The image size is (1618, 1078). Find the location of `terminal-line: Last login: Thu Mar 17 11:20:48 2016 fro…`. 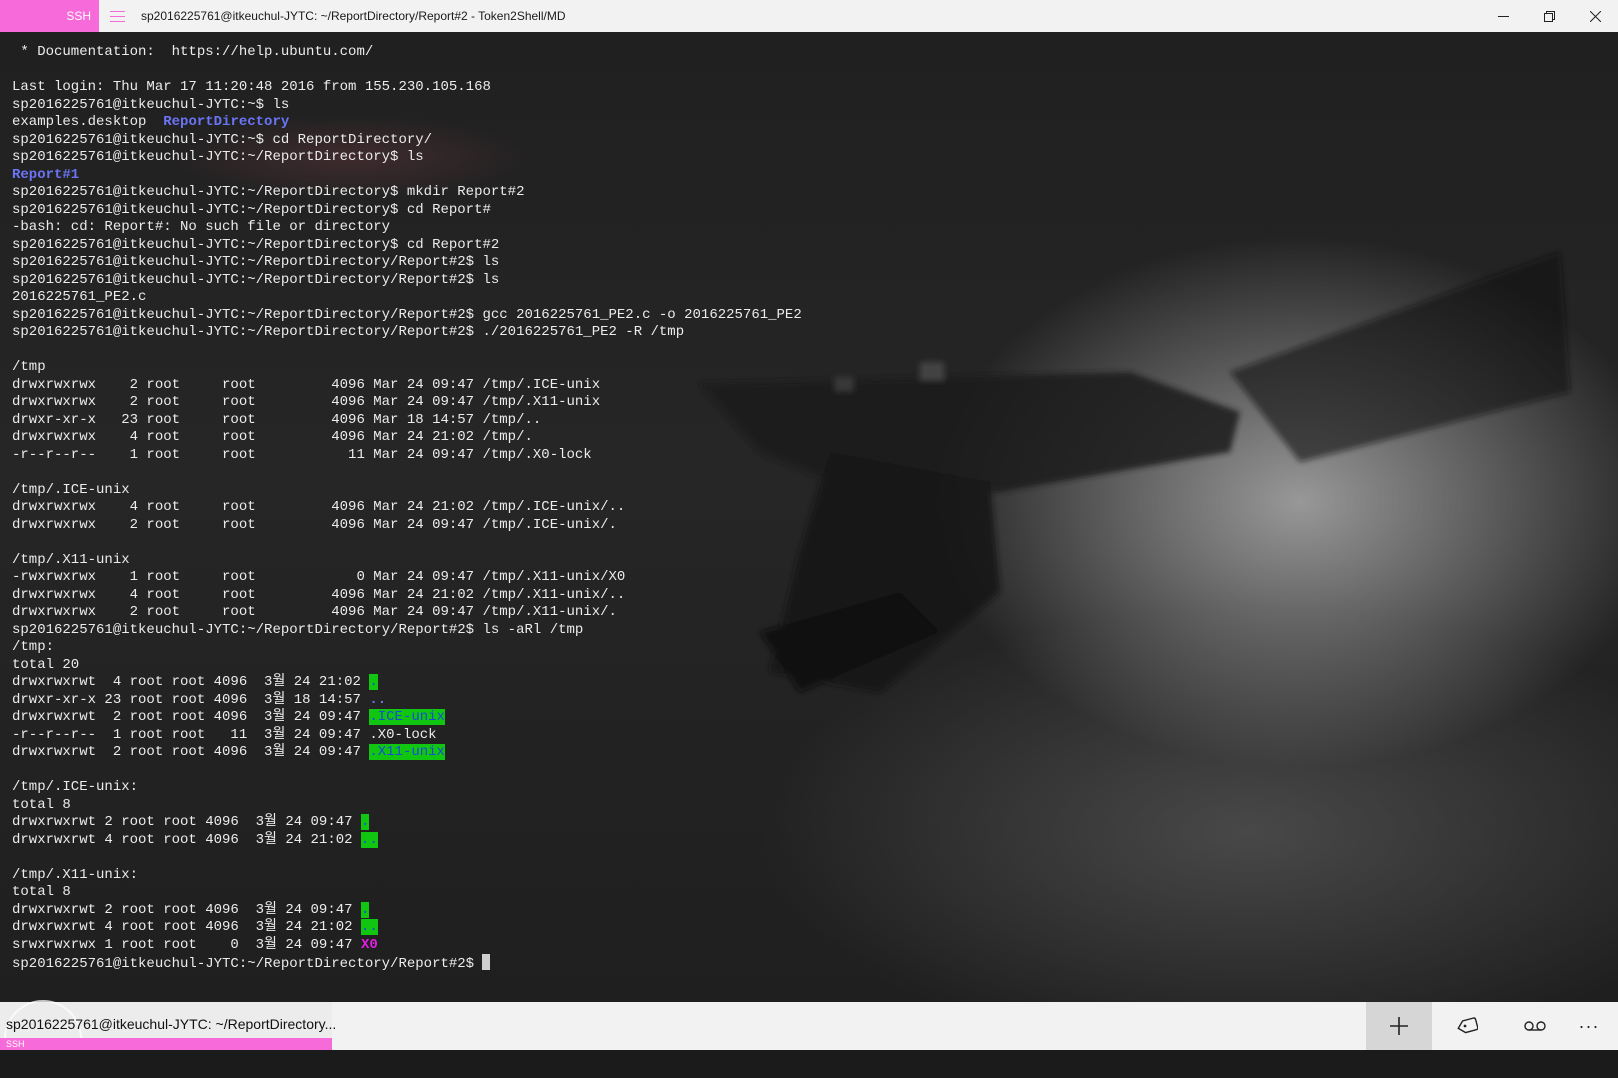

terminal-line: Last login: Thu Mar 17 11:20:48 2016 fro… is located at coordinates (407, 88).